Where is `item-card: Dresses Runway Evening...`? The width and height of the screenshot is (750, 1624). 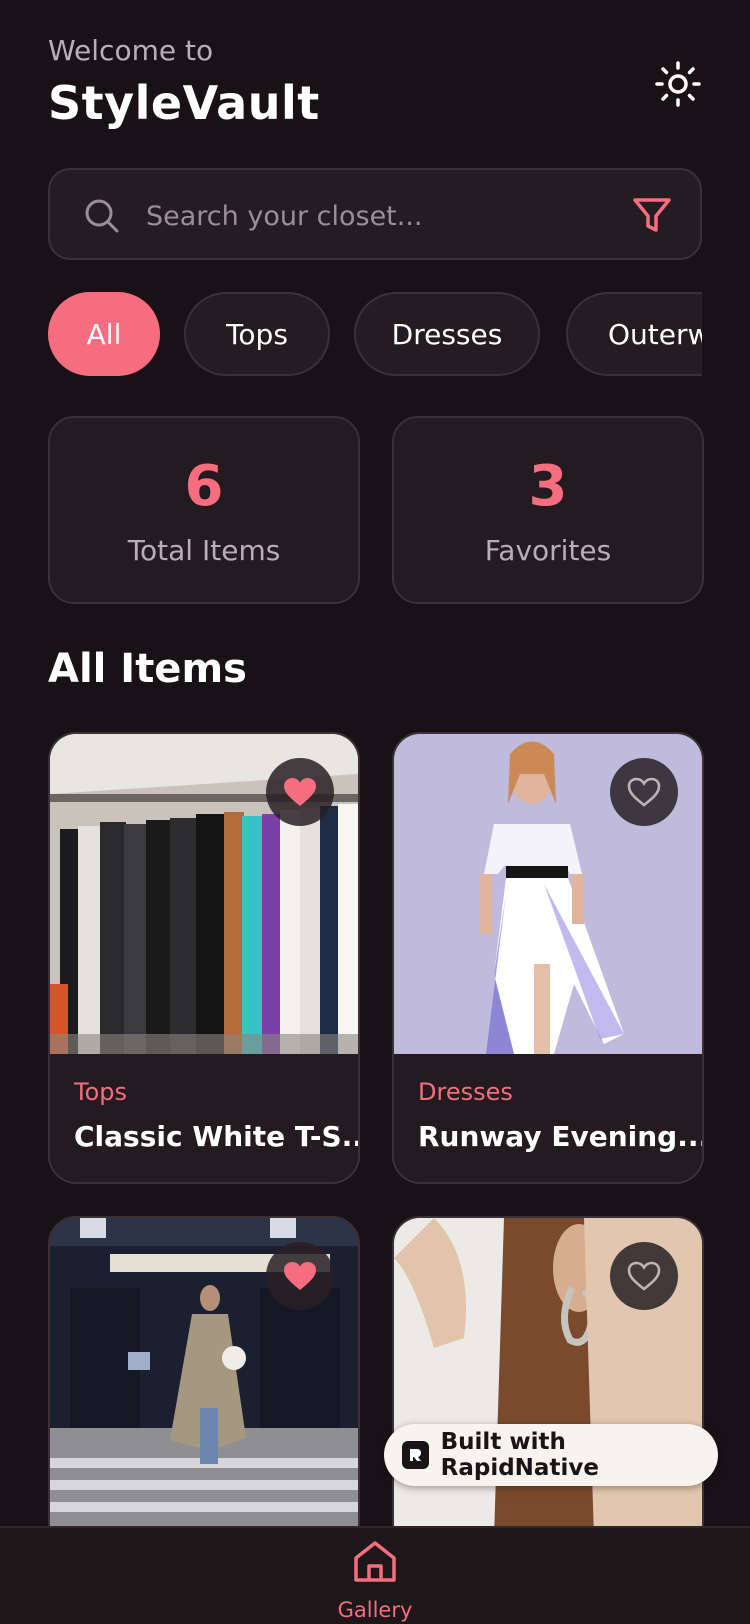 item-card: Dresses Runway Evening... is located at coordinates (548, 958).